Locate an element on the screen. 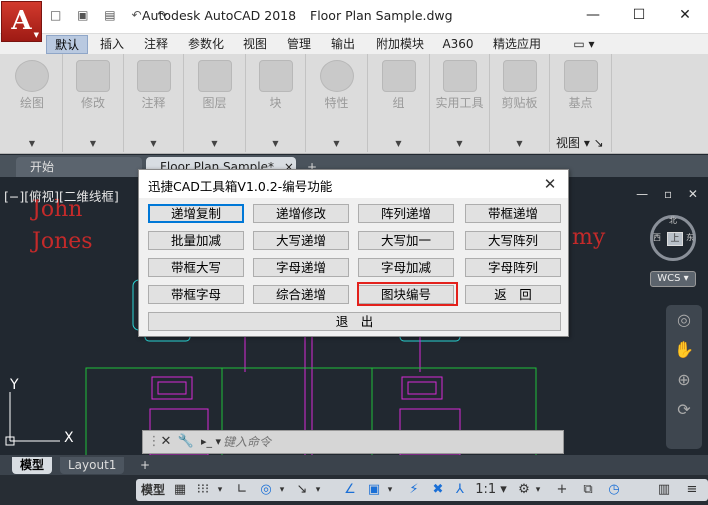  ribbon-options-icon: ▭ ▾ is located at coordinates (584, 44).